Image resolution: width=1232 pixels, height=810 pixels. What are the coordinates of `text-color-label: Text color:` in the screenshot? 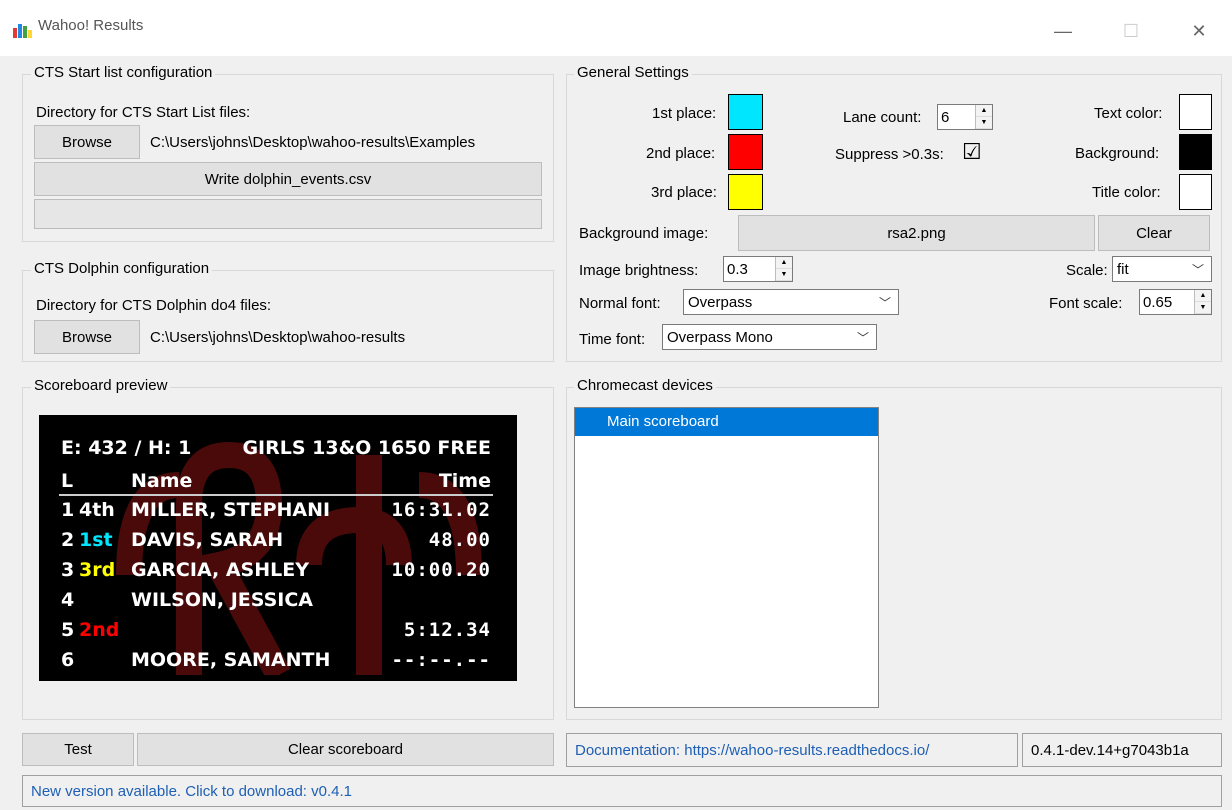 It's located at (1128, 113).